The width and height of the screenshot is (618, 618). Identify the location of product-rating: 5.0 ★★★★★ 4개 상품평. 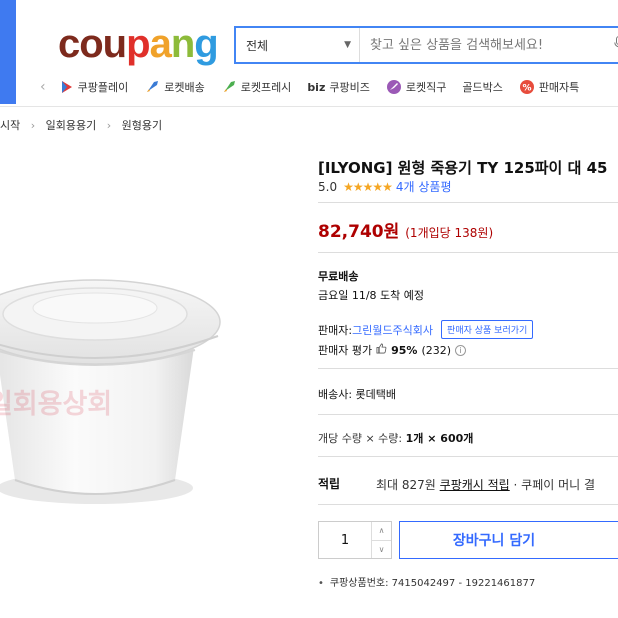
(385, 186).